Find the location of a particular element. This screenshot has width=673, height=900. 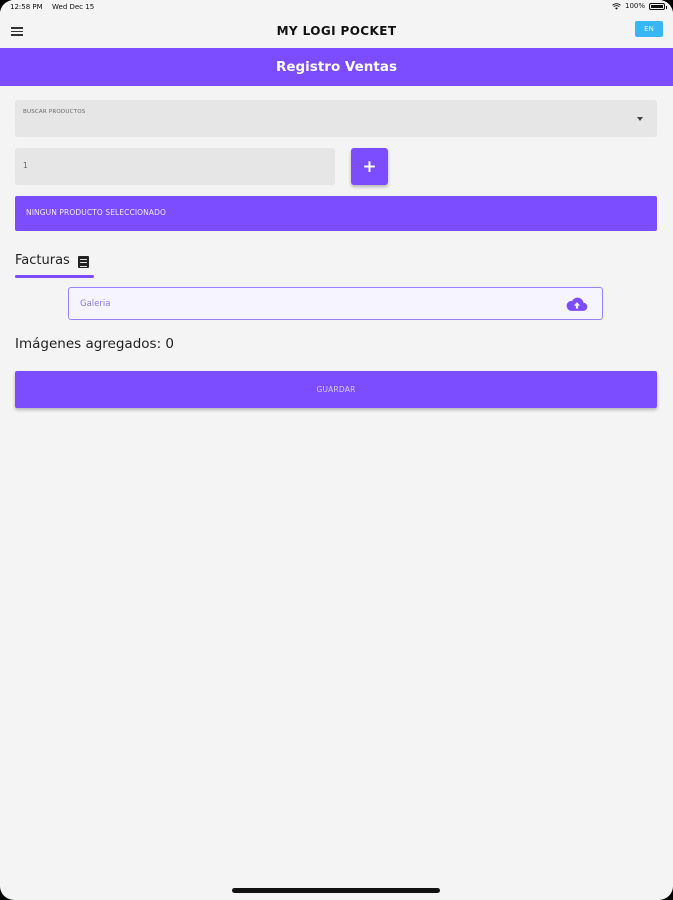

product-search-label: BUSCAR PRODUCTOS is located at coordinates (54, 112).